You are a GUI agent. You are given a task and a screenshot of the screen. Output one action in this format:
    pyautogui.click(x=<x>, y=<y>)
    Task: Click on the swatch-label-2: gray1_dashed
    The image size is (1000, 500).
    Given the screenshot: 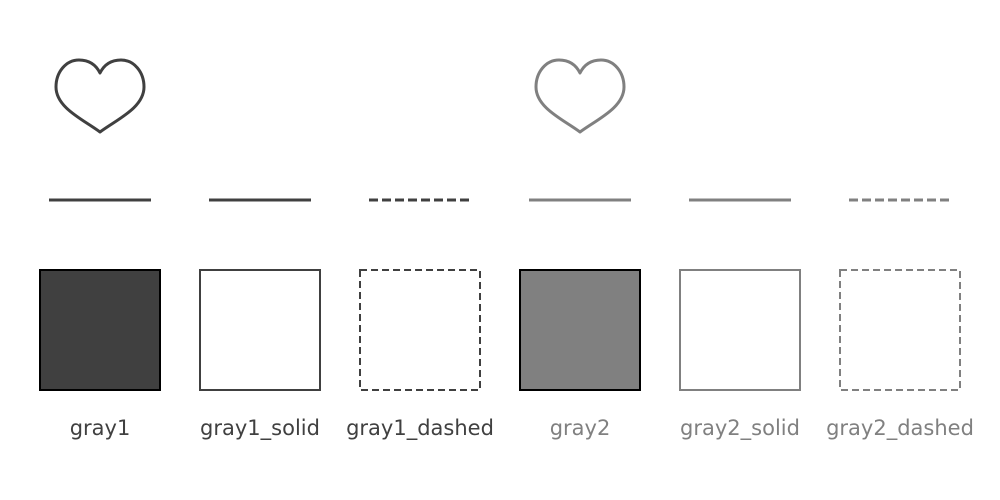 What is the action you would take?
    pyautogui.click(x=420, y=428)
    